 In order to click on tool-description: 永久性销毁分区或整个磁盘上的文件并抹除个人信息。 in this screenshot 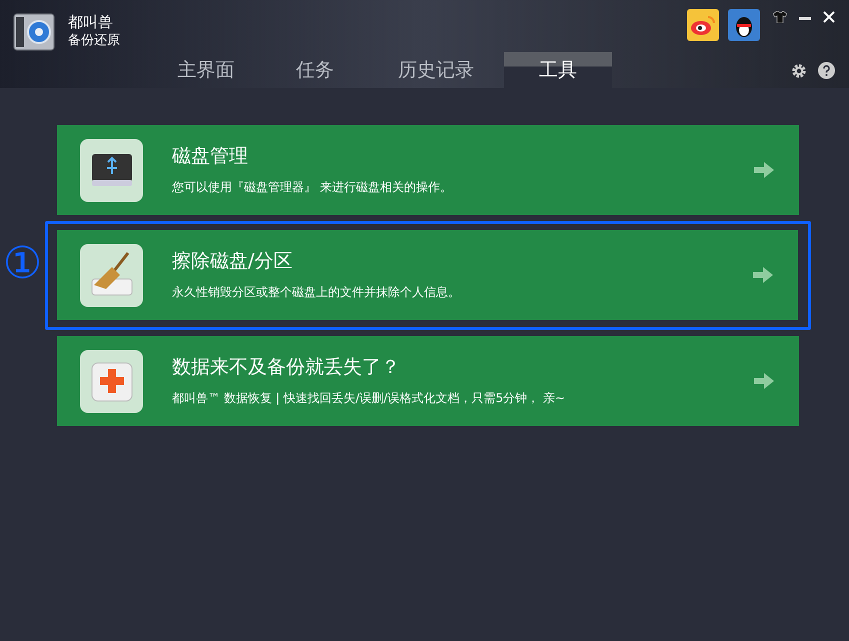, I will do `click(316, 292)`.